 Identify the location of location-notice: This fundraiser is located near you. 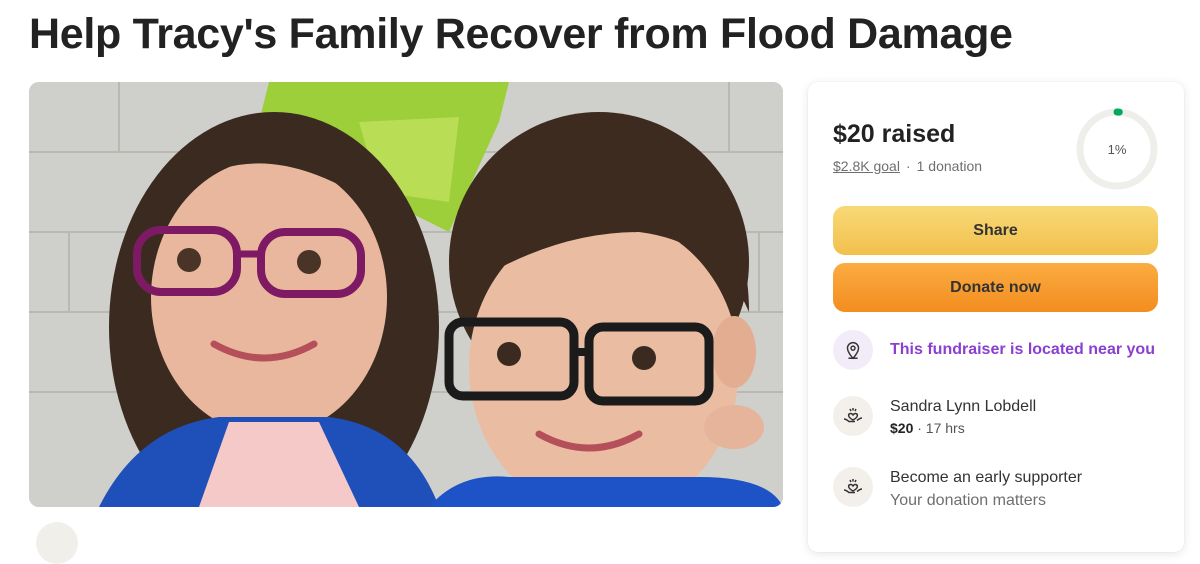
(994, 350).